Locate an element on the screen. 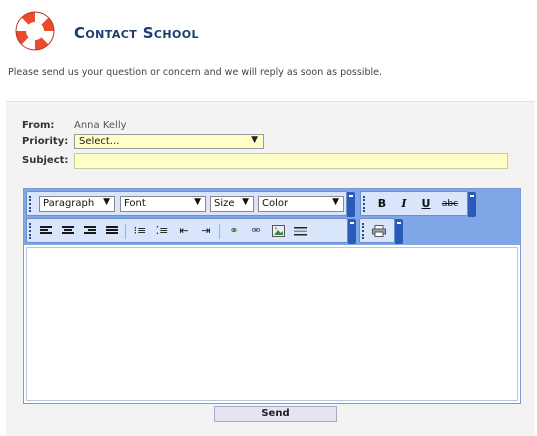  size-dropdown-label: Size is located at coordinates (224, 203).